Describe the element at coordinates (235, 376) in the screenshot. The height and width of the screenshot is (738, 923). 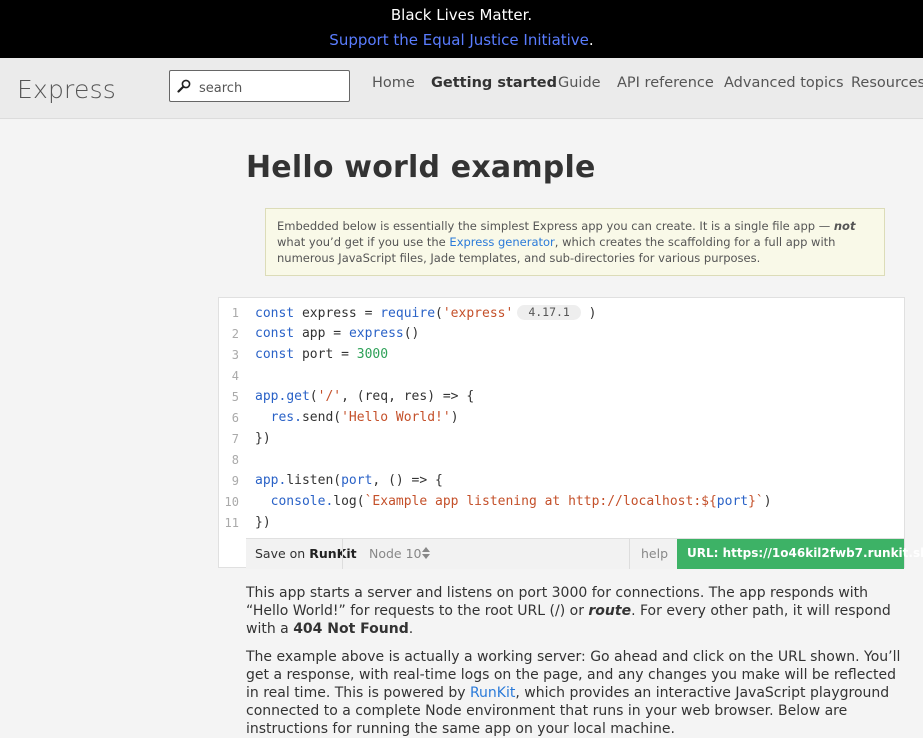
I see `line-number: 4` at that location.